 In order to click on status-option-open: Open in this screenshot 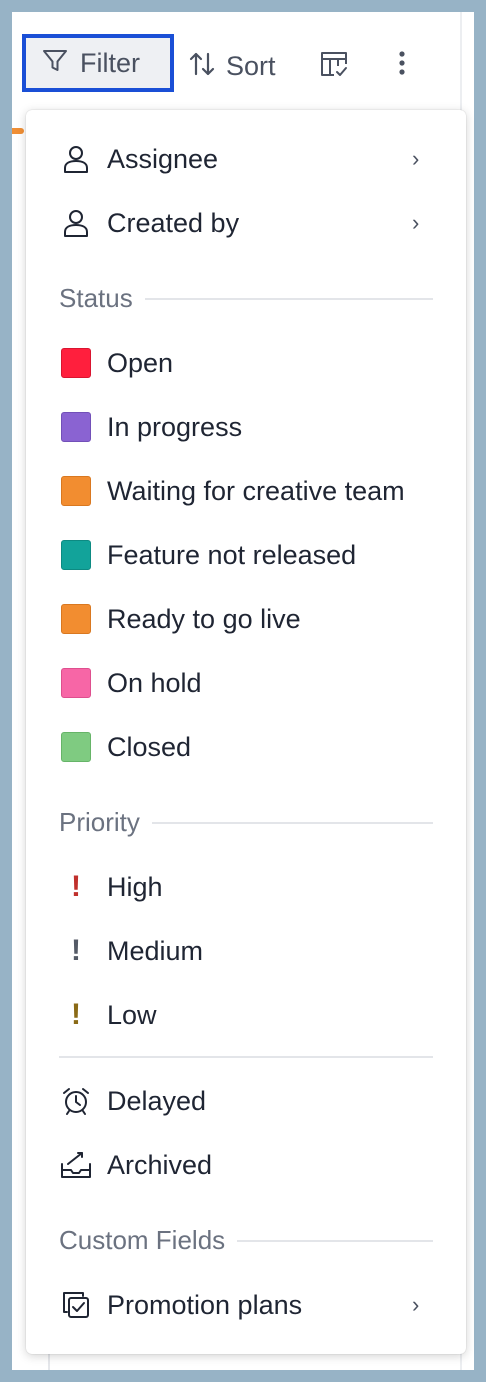, I will do `click(246, 363)`.